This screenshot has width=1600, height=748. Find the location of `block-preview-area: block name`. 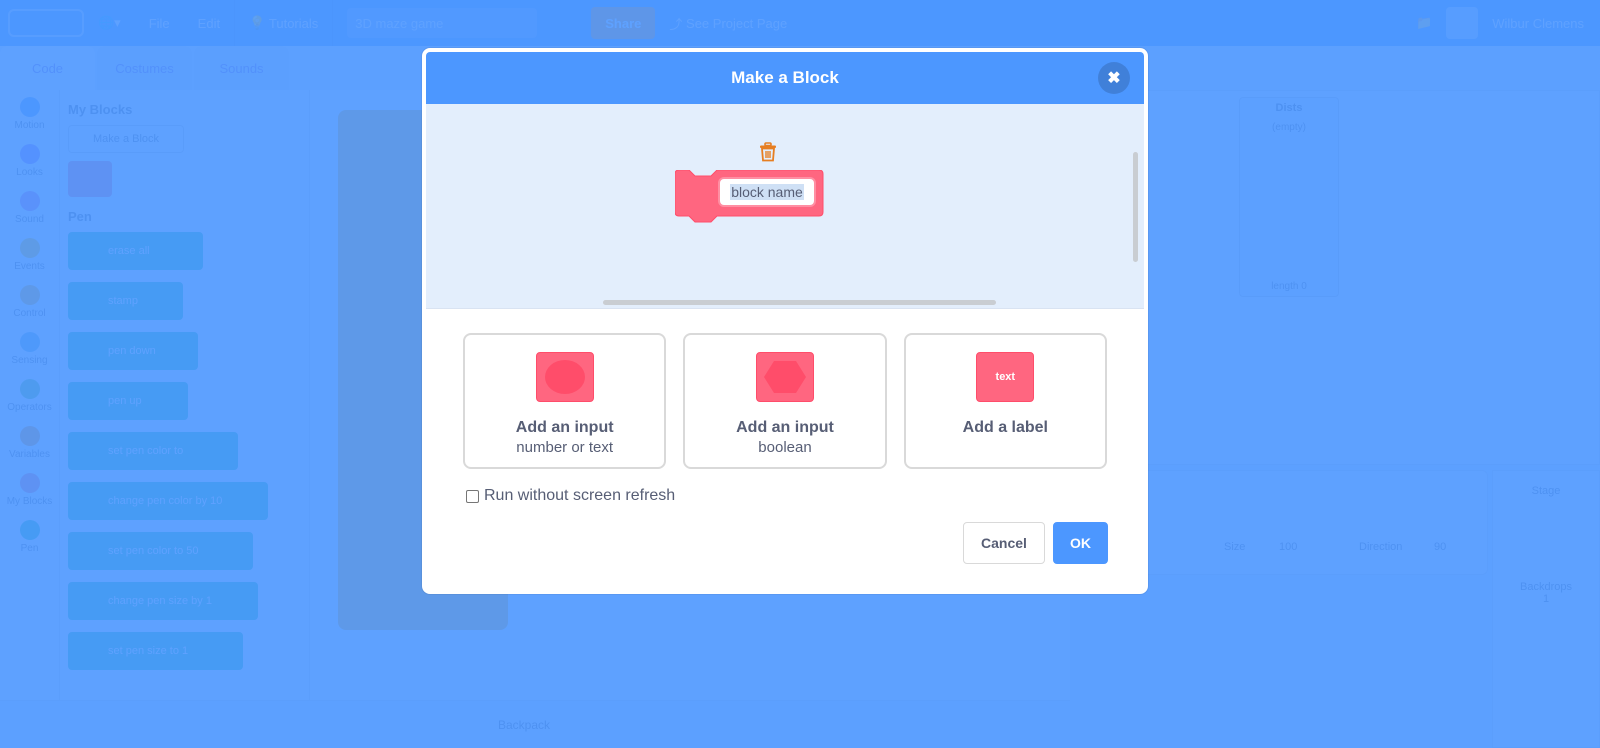

block-preview-area: block name is located at coordinates (785, 206).